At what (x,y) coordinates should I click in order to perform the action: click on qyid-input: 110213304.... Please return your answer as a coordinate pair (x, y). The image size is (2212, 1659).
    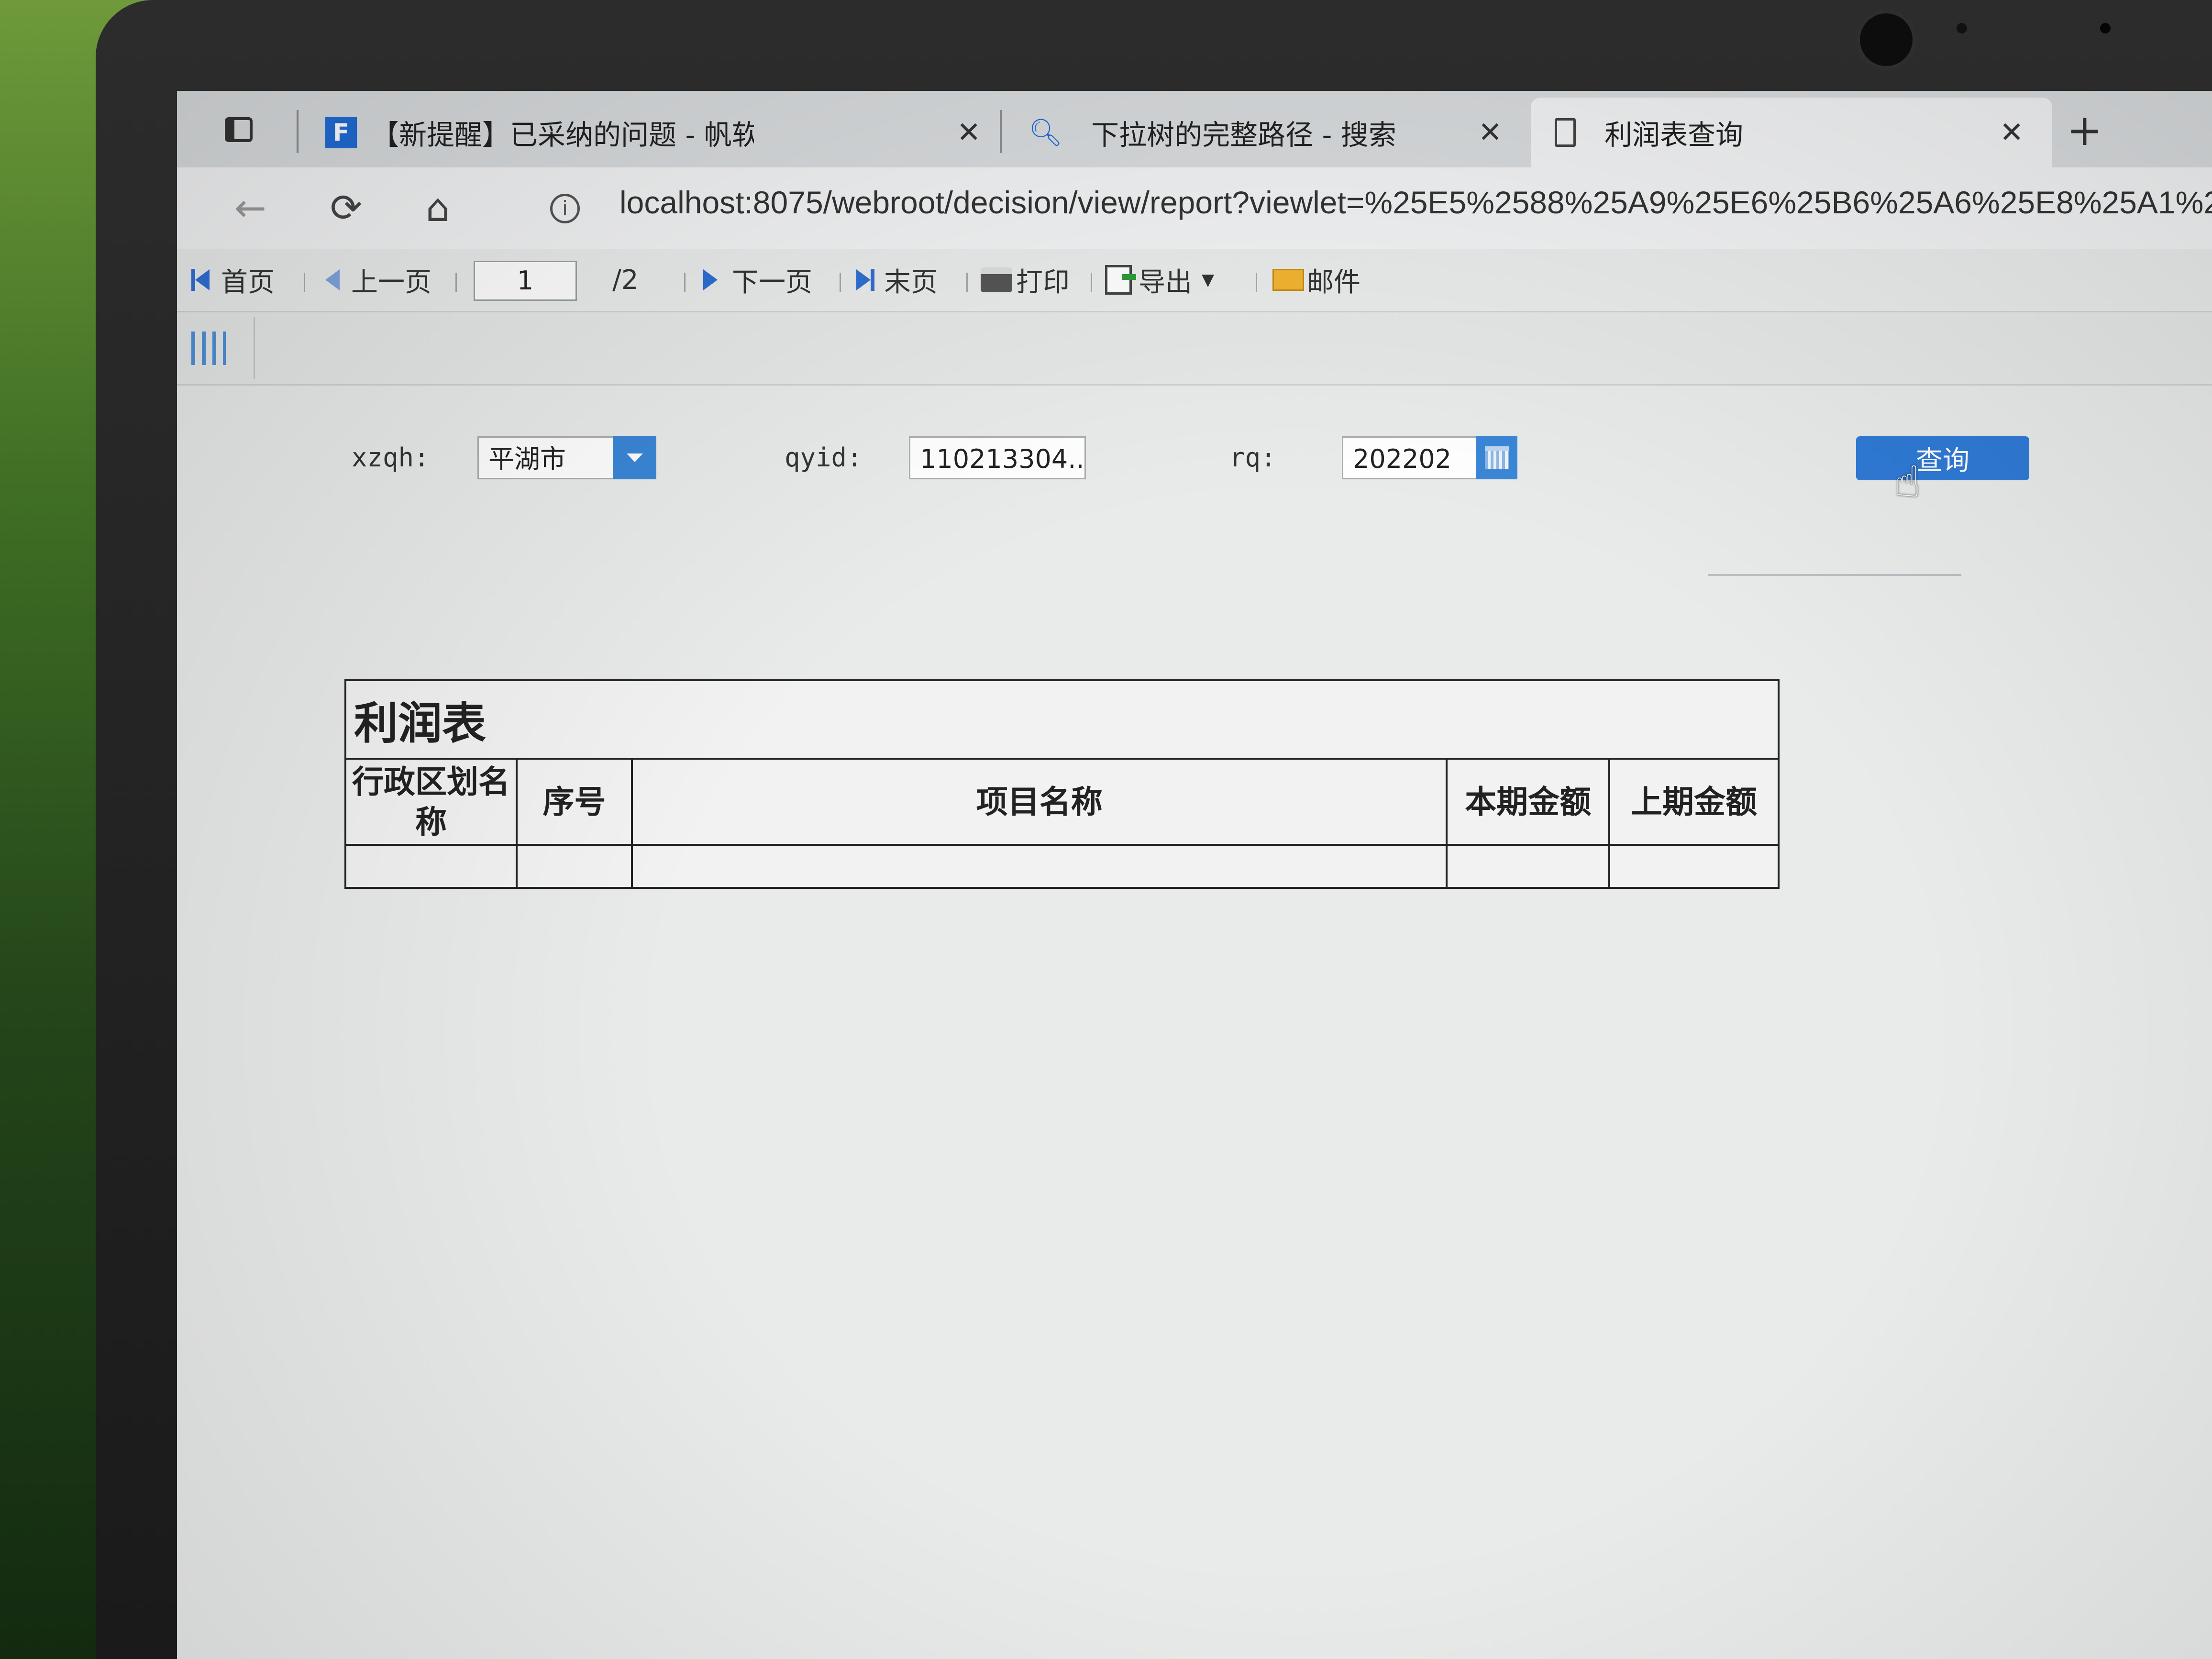
    Looking at the image, I should click on (997, 457).